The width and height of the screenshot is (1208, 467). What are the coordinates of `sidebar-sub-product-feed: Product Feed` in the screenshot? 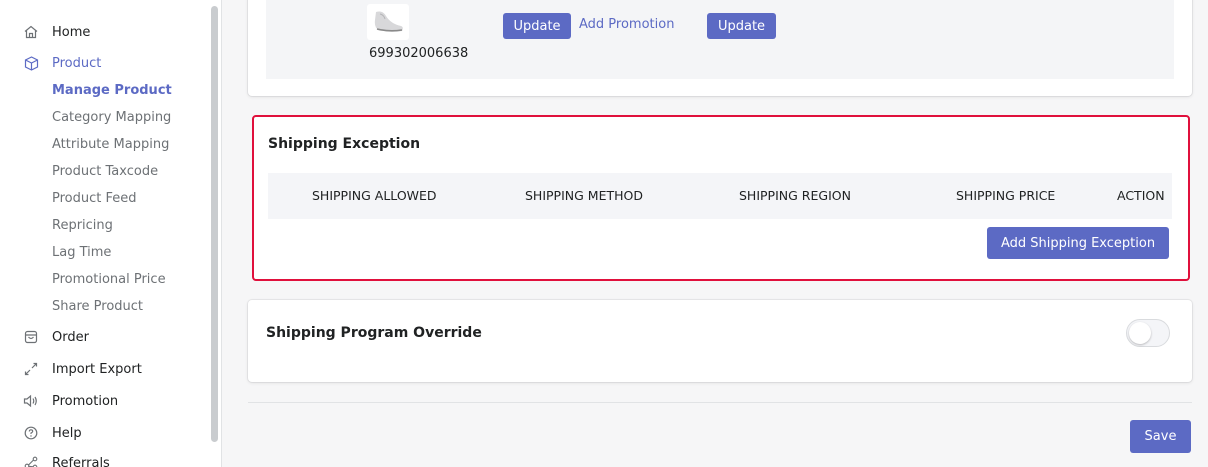 It's located at (94, 198).